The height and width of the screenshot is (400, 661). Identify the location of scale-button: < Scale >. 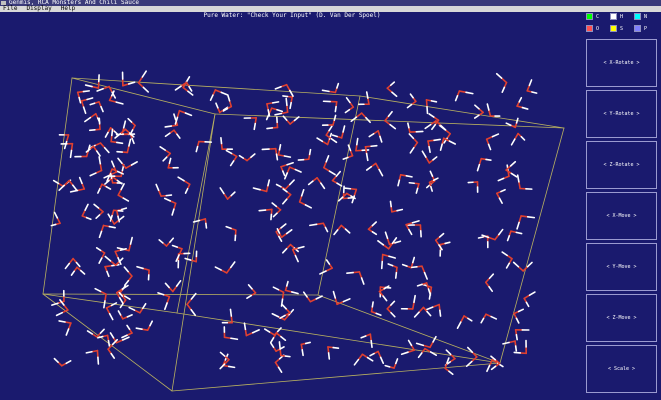
(621, 369).